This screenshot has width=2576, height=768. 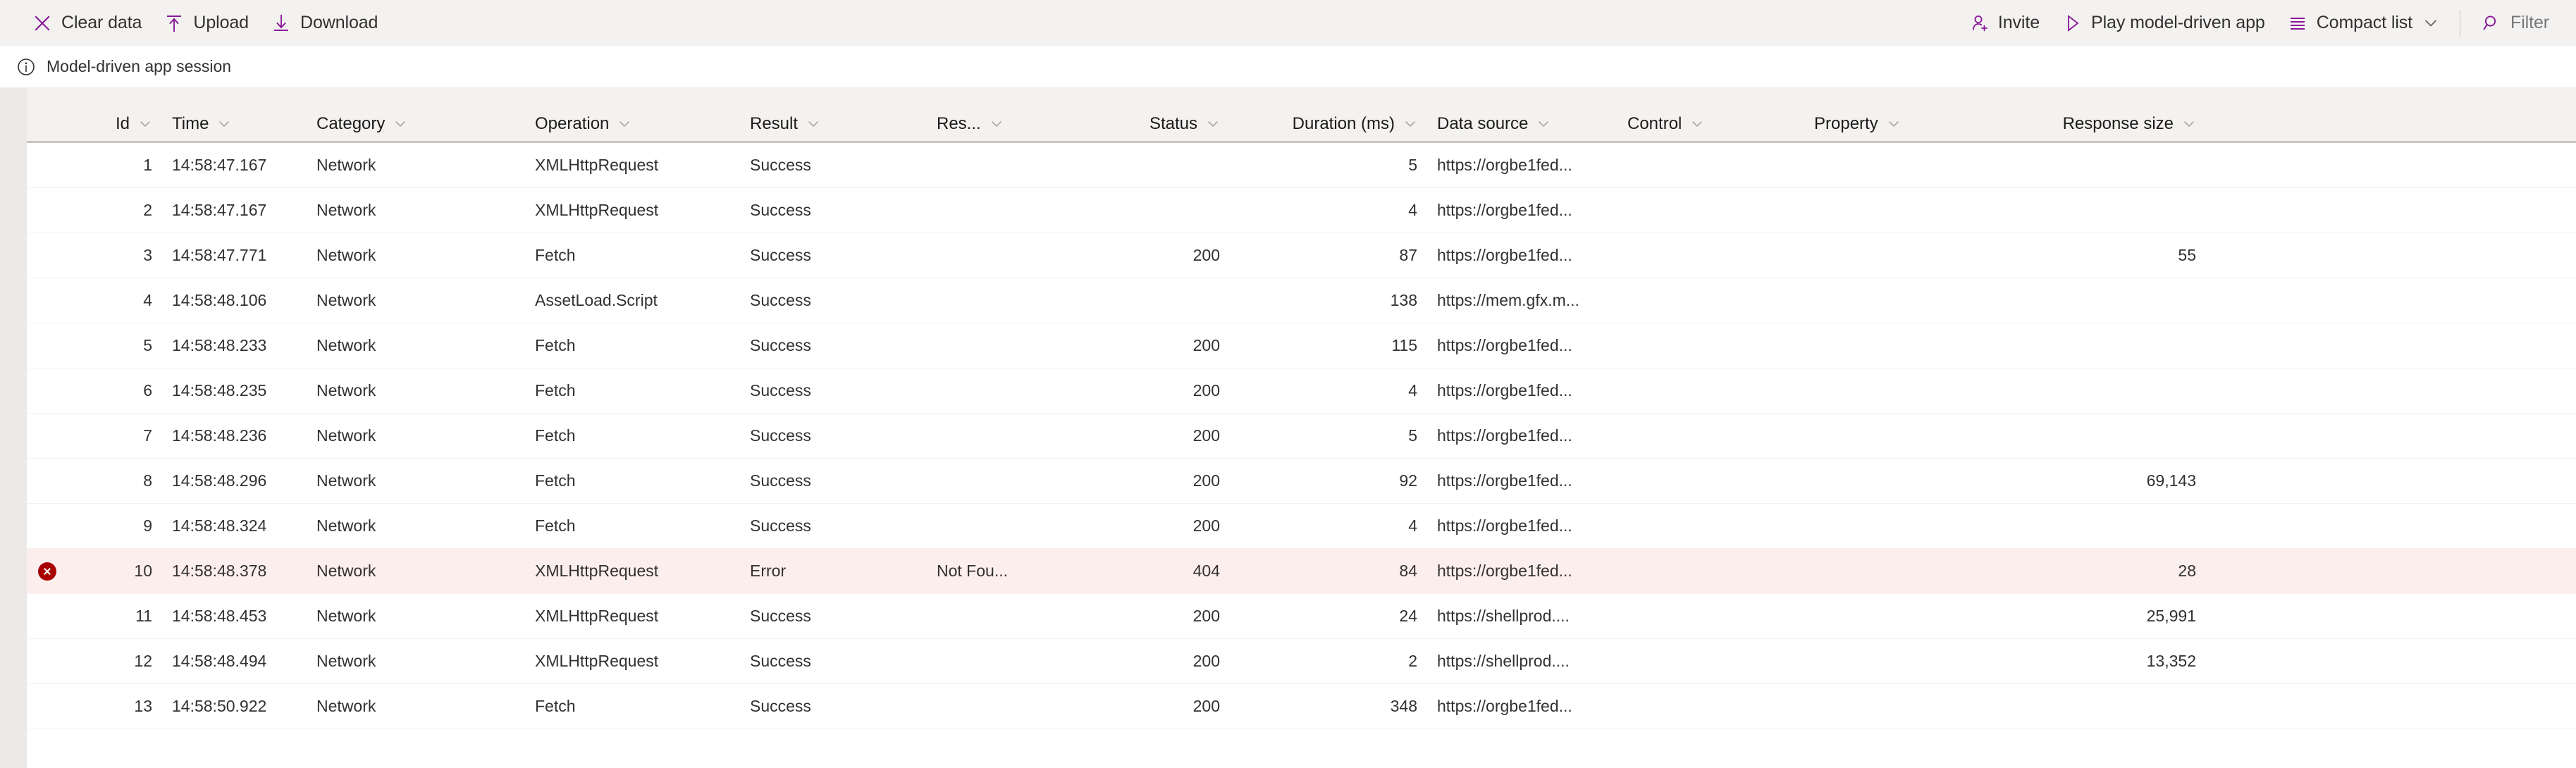 I want to click on compact-list-button: Compact list, so click(x=2363, y=23).